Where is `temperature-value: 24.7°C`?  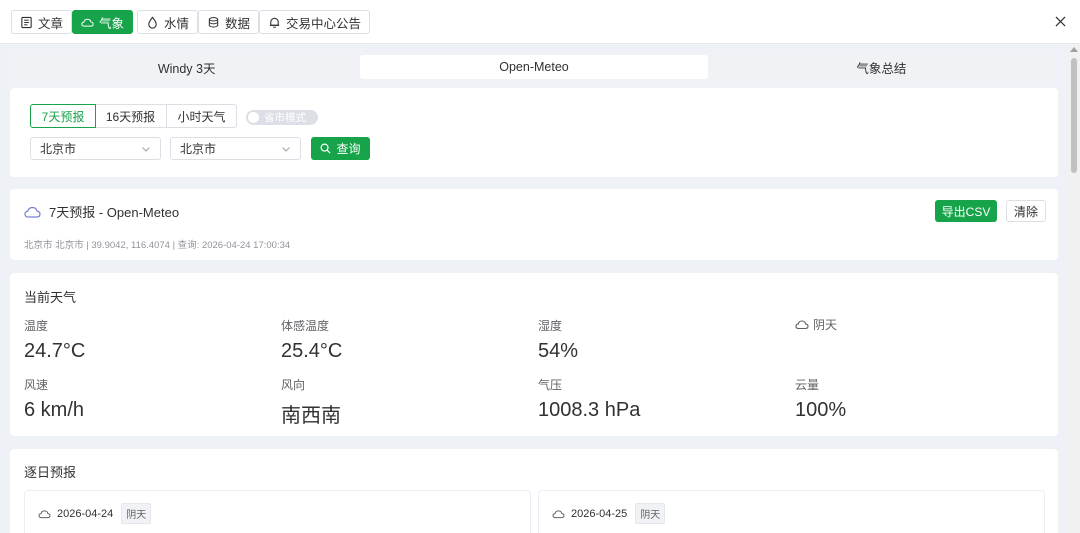
temperature-value: 24.7°C is located at coordinates (55, 351).